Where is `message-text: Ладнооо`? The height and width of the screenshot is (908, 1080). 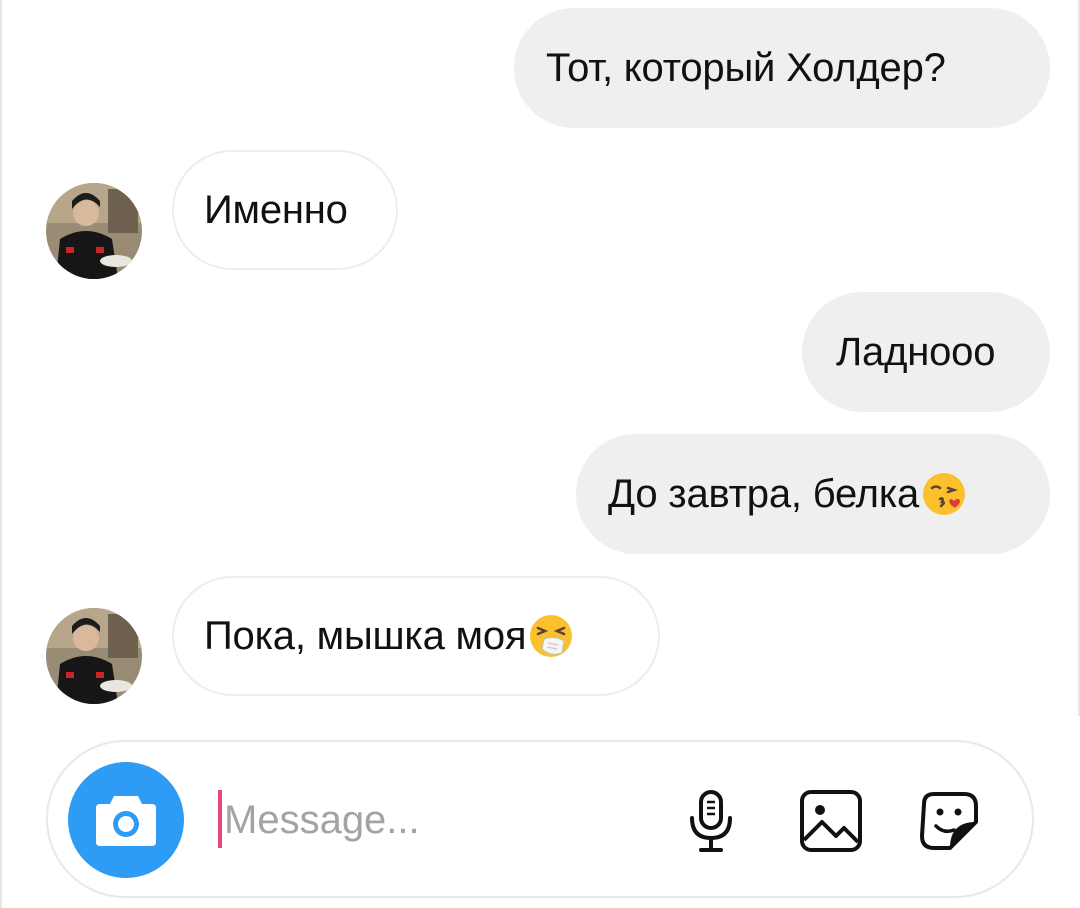
message-text: Ладнооо is located at coordinates (916, 351).